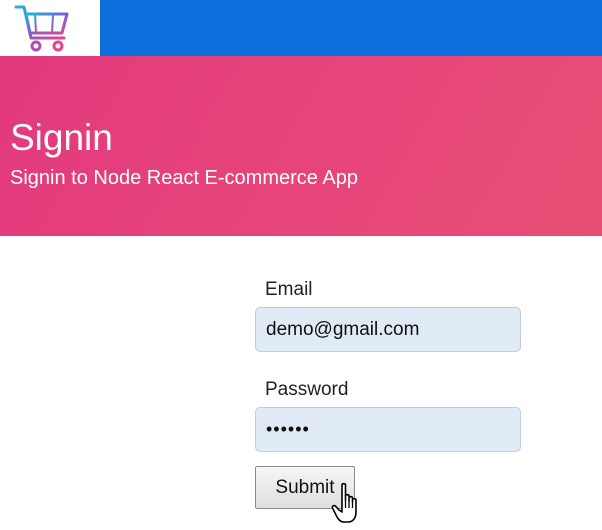 The width and height of the screenshot is (602, 530). Describe the element at coordinates (305, 487) in the screenshot. I see `submit-button: Submit` at that location.